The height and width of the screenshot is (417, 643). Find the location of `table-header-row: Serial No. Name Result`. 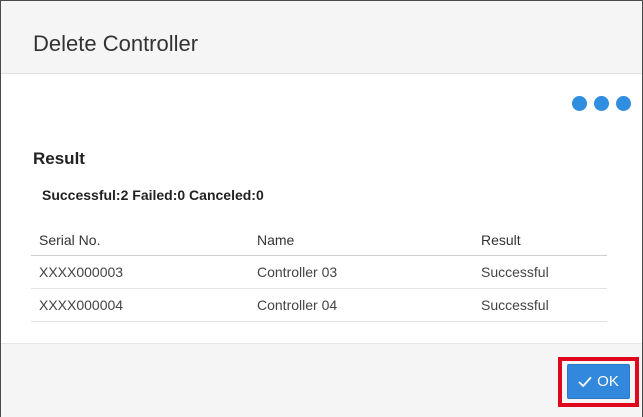

table-header-row: Serial No. Name Result is located at coordinates (319, 240).